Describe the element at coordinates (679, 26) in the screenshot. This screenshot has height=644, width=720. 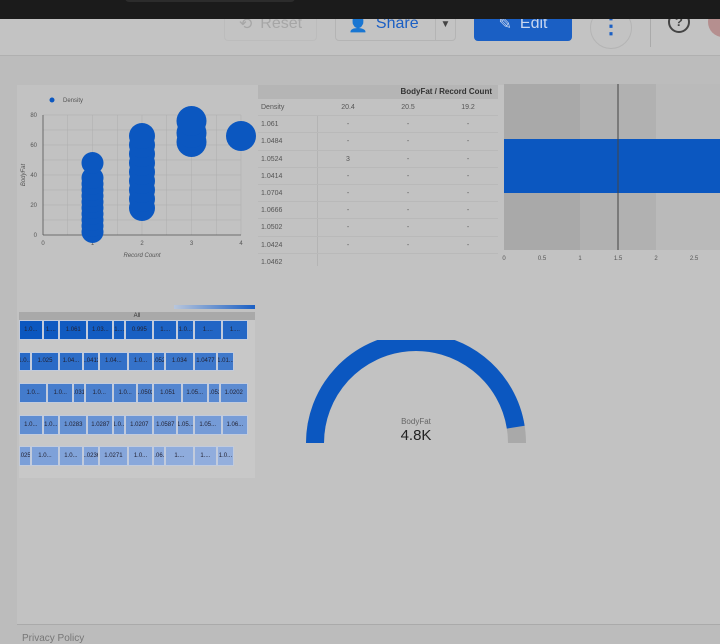
I see `help-icon: ?` at that location.